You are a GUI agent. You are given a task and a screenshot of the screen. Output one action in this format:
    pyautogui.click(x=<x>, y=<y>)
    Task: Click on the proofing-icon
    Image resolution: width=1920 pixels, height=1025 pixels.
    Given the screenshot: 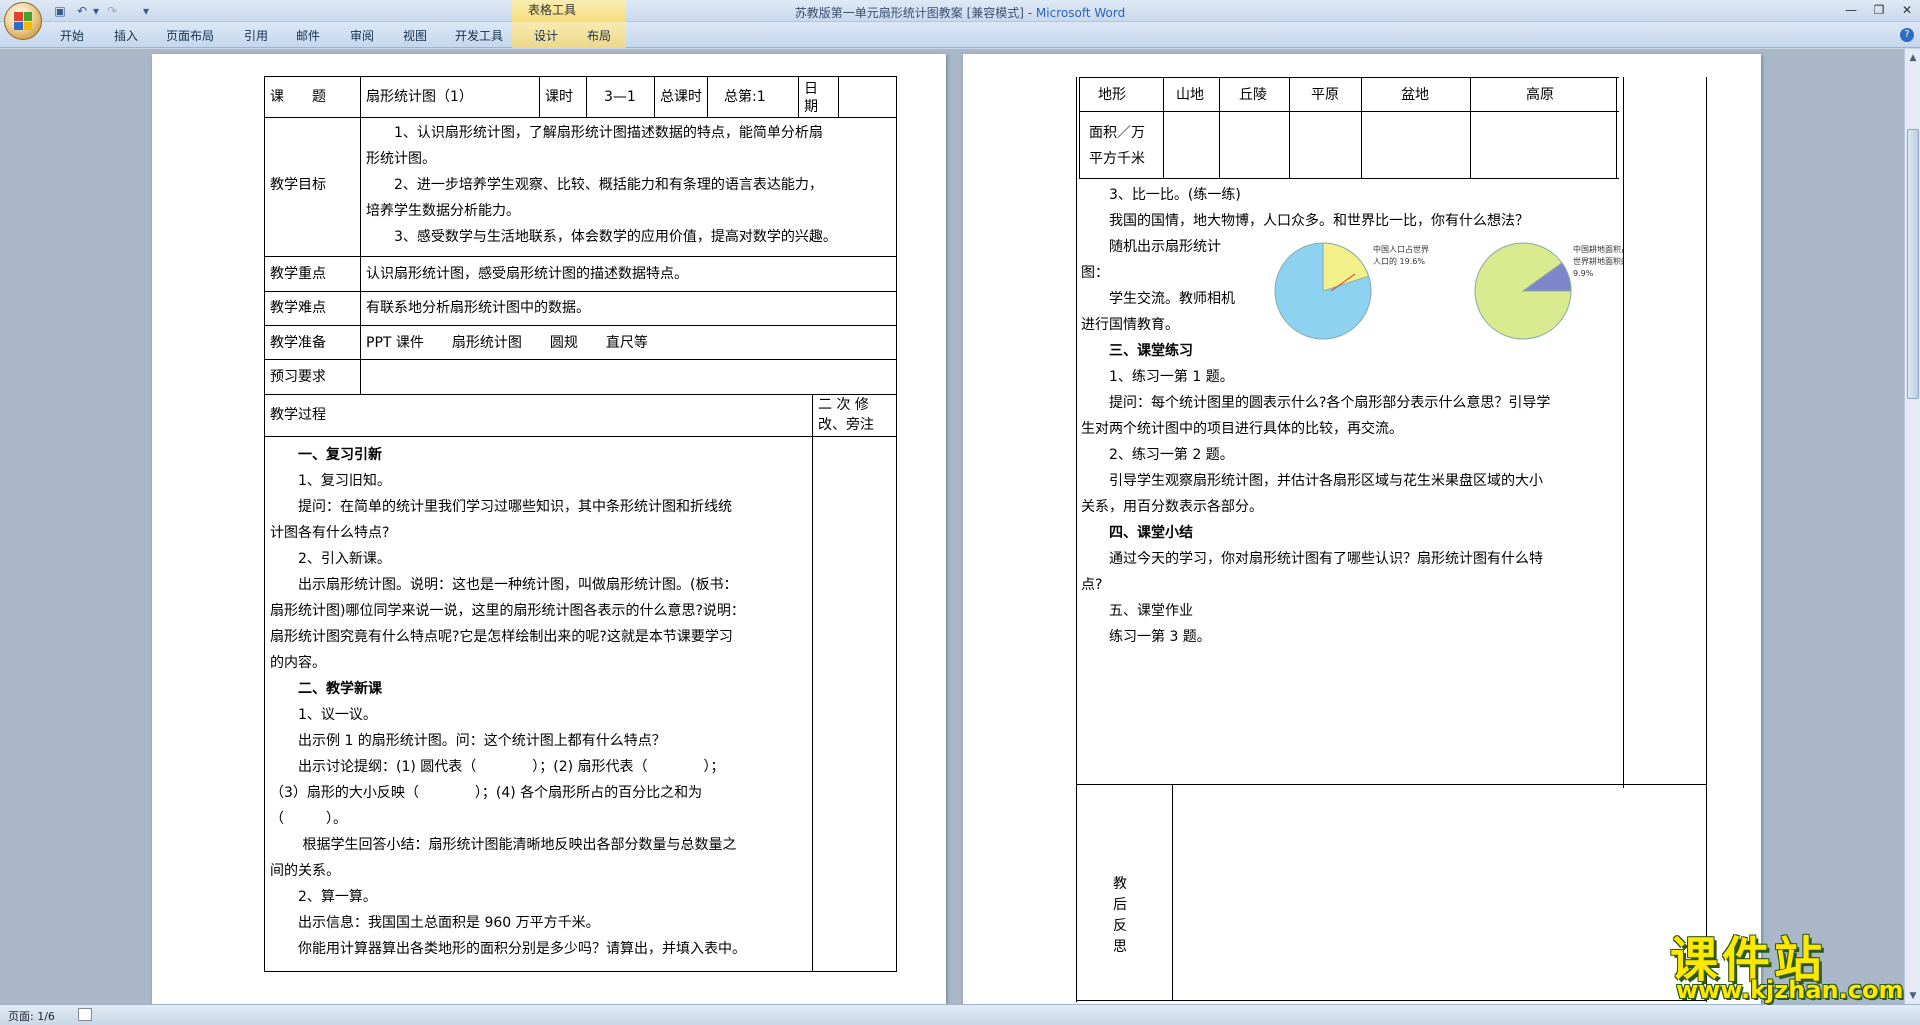 What is the action you would take?
    pyautogui.click(x=85, y=1014)
    